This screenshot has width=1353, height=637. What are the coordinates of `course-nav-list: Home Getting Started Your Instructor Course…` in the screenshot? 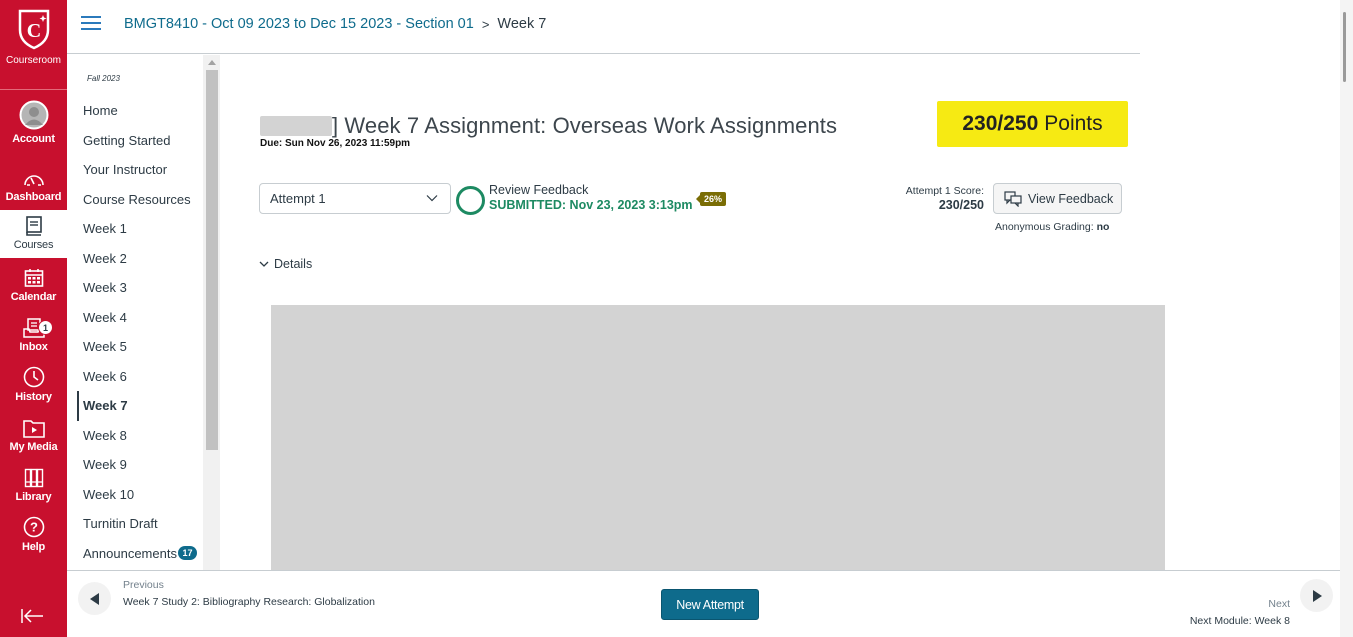 It's located at (142, 332).